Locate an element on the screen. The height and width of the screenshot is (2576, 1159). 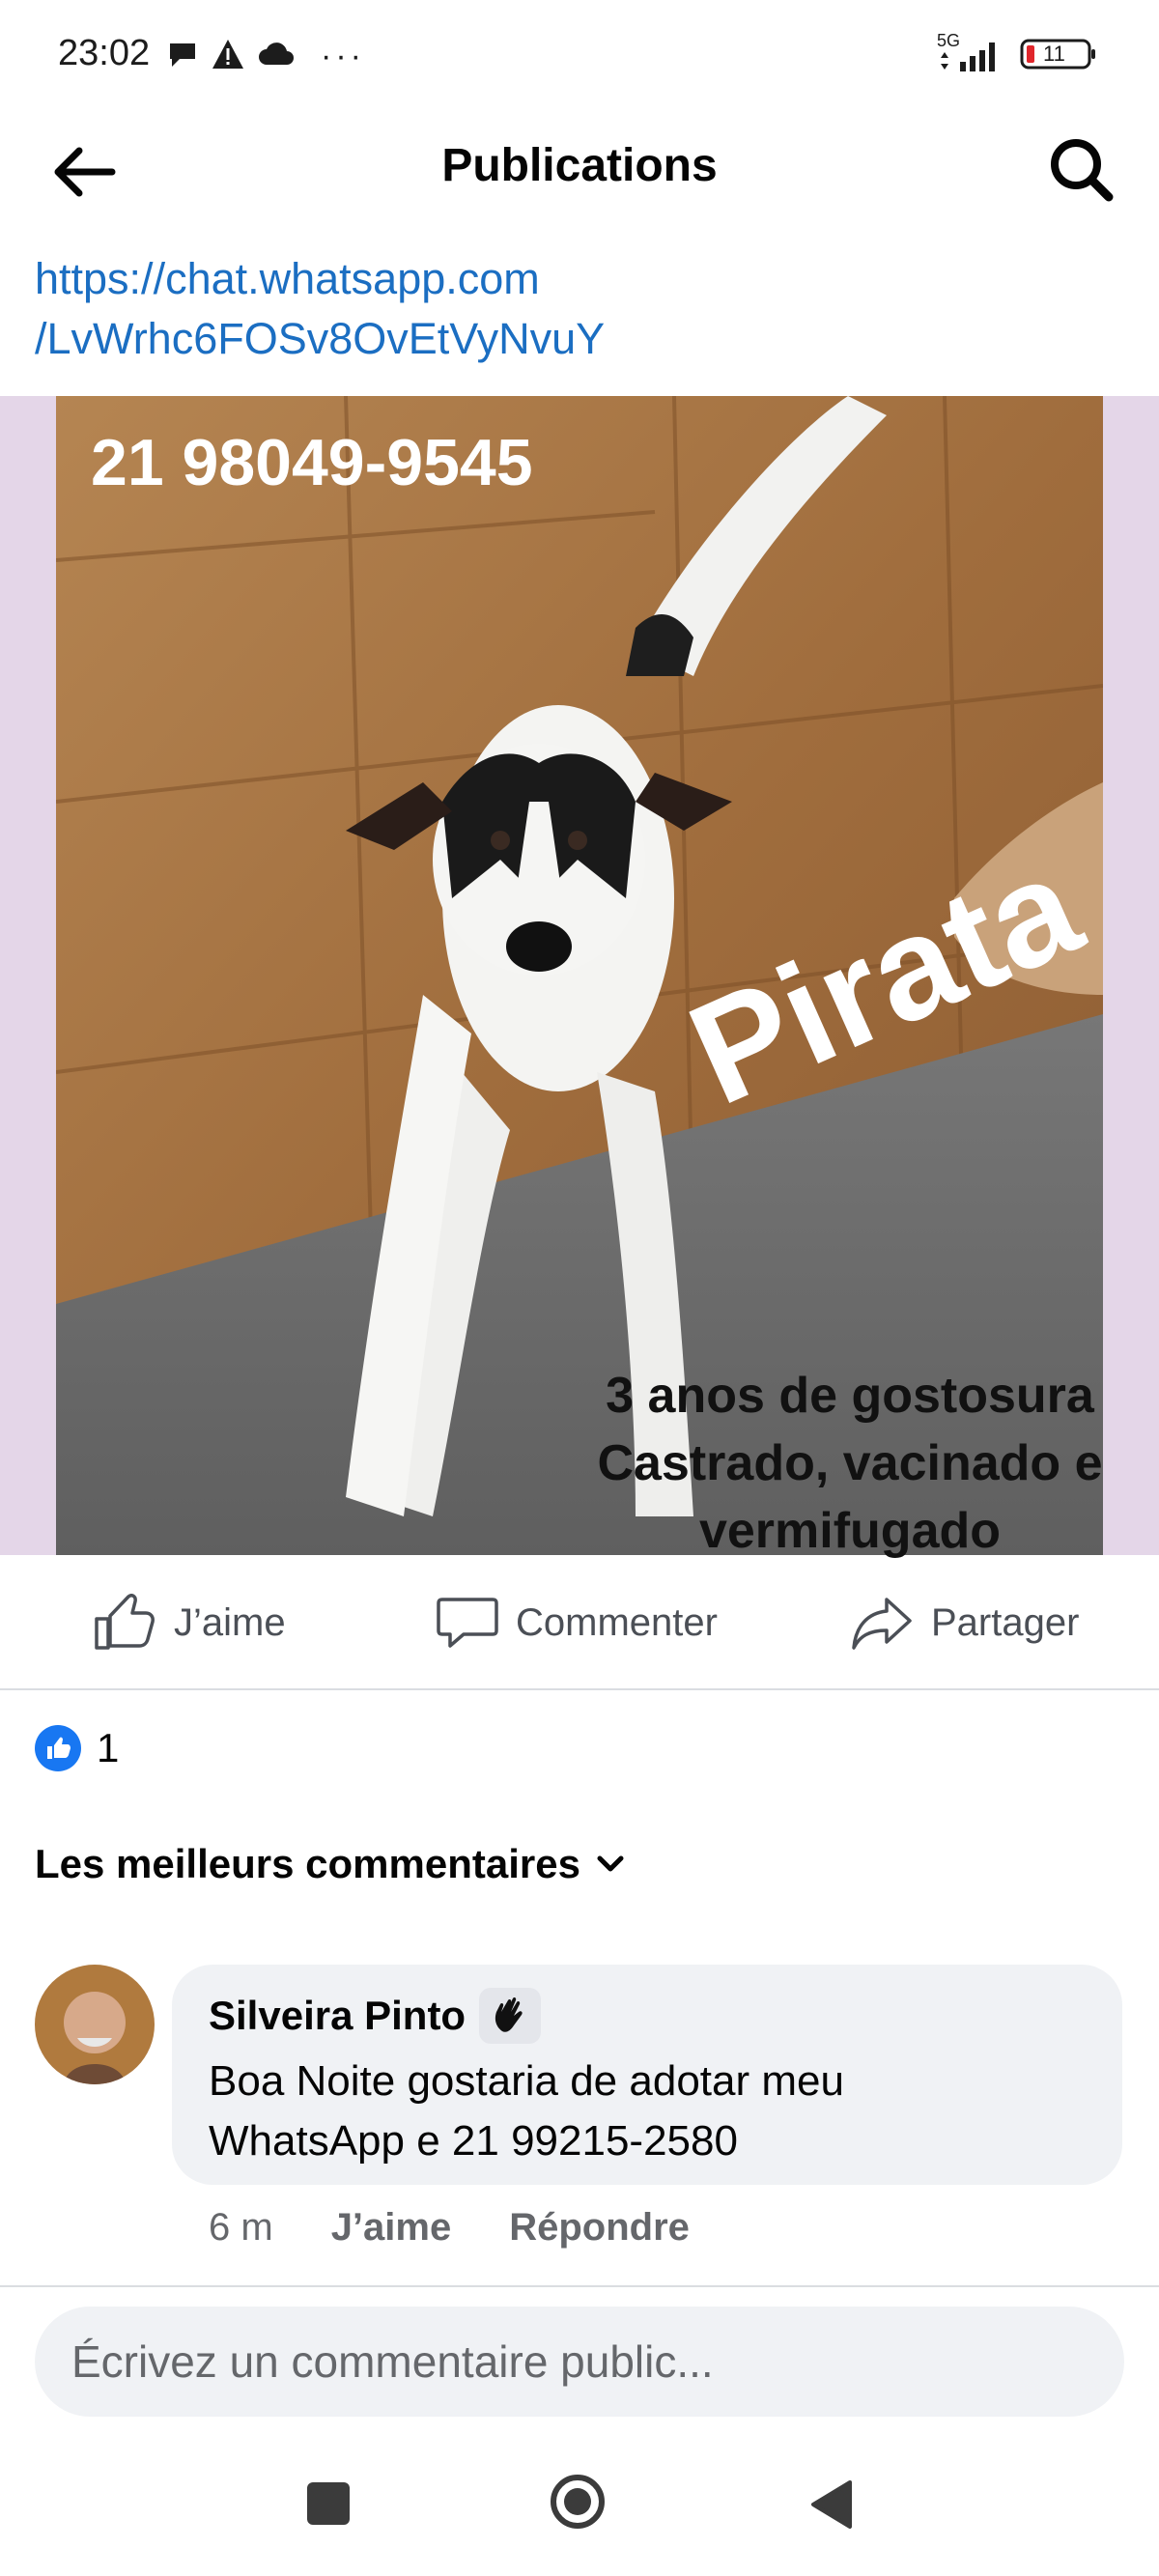
comment-label: Commenter is located at coordinates (617, 1622).